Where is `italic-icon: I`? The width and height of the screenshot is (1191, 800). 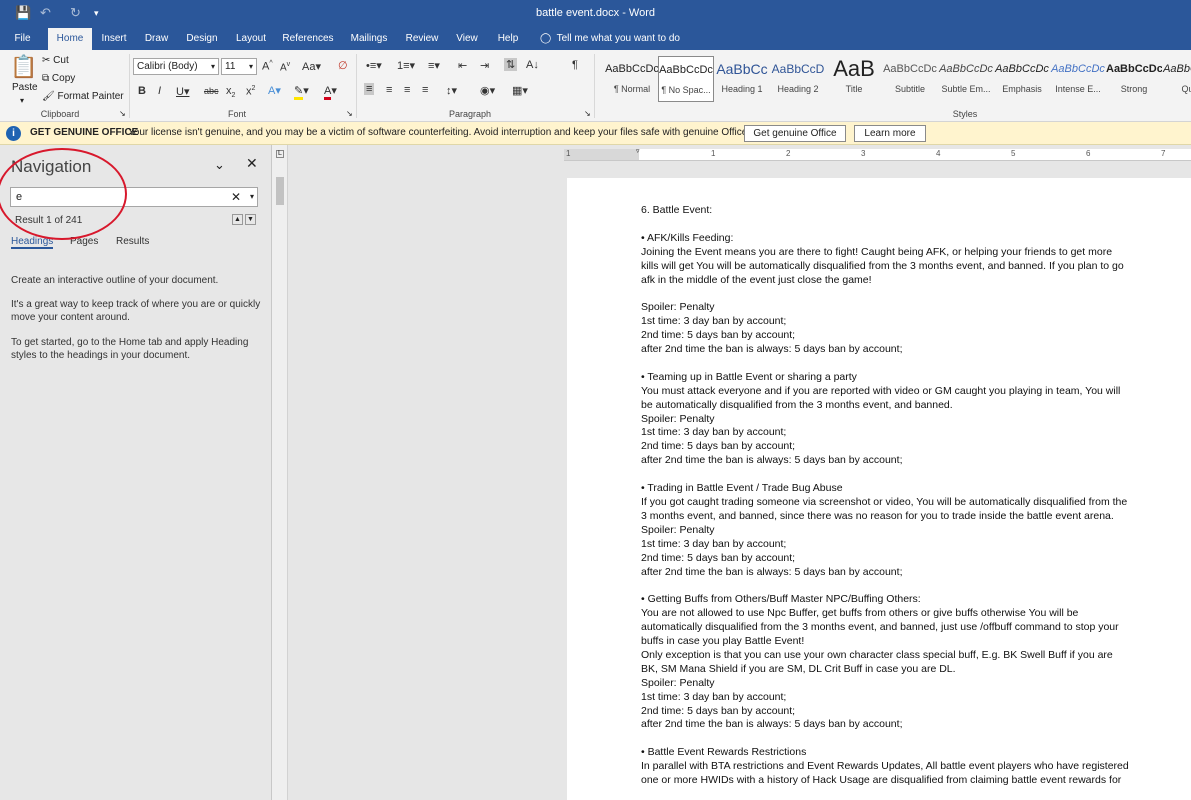 italic-icon: I is located at coordinates (159, 91).